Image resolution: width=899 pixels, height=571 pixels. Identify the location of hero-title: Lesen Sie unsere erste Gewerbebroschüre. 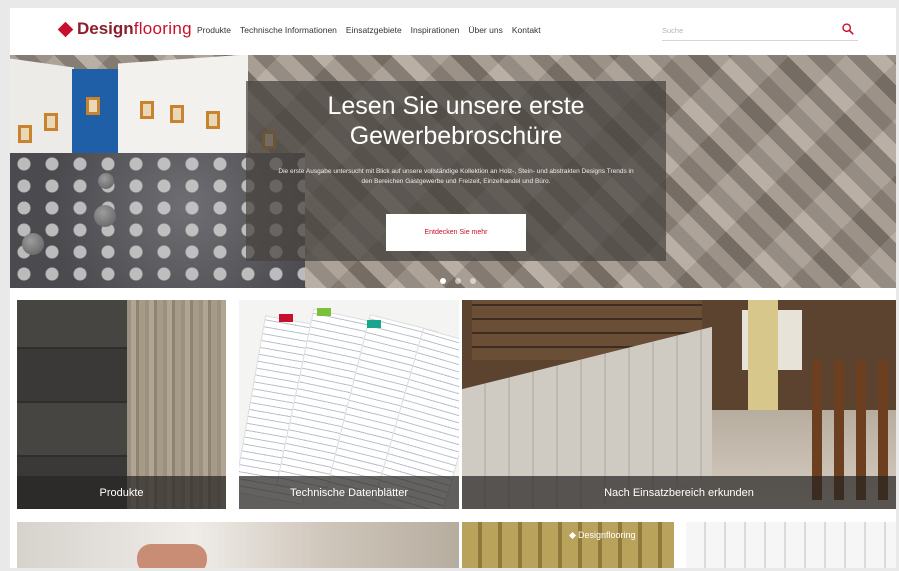
(456, 121).